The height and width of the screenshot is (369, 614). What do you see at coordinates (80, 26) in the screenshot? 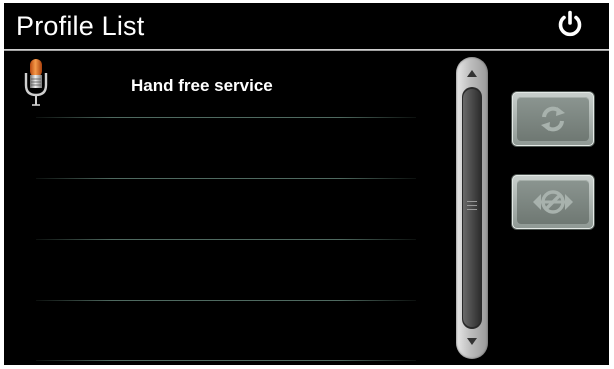
I see `page-title: Profile List` at bounding box center [80, 26].